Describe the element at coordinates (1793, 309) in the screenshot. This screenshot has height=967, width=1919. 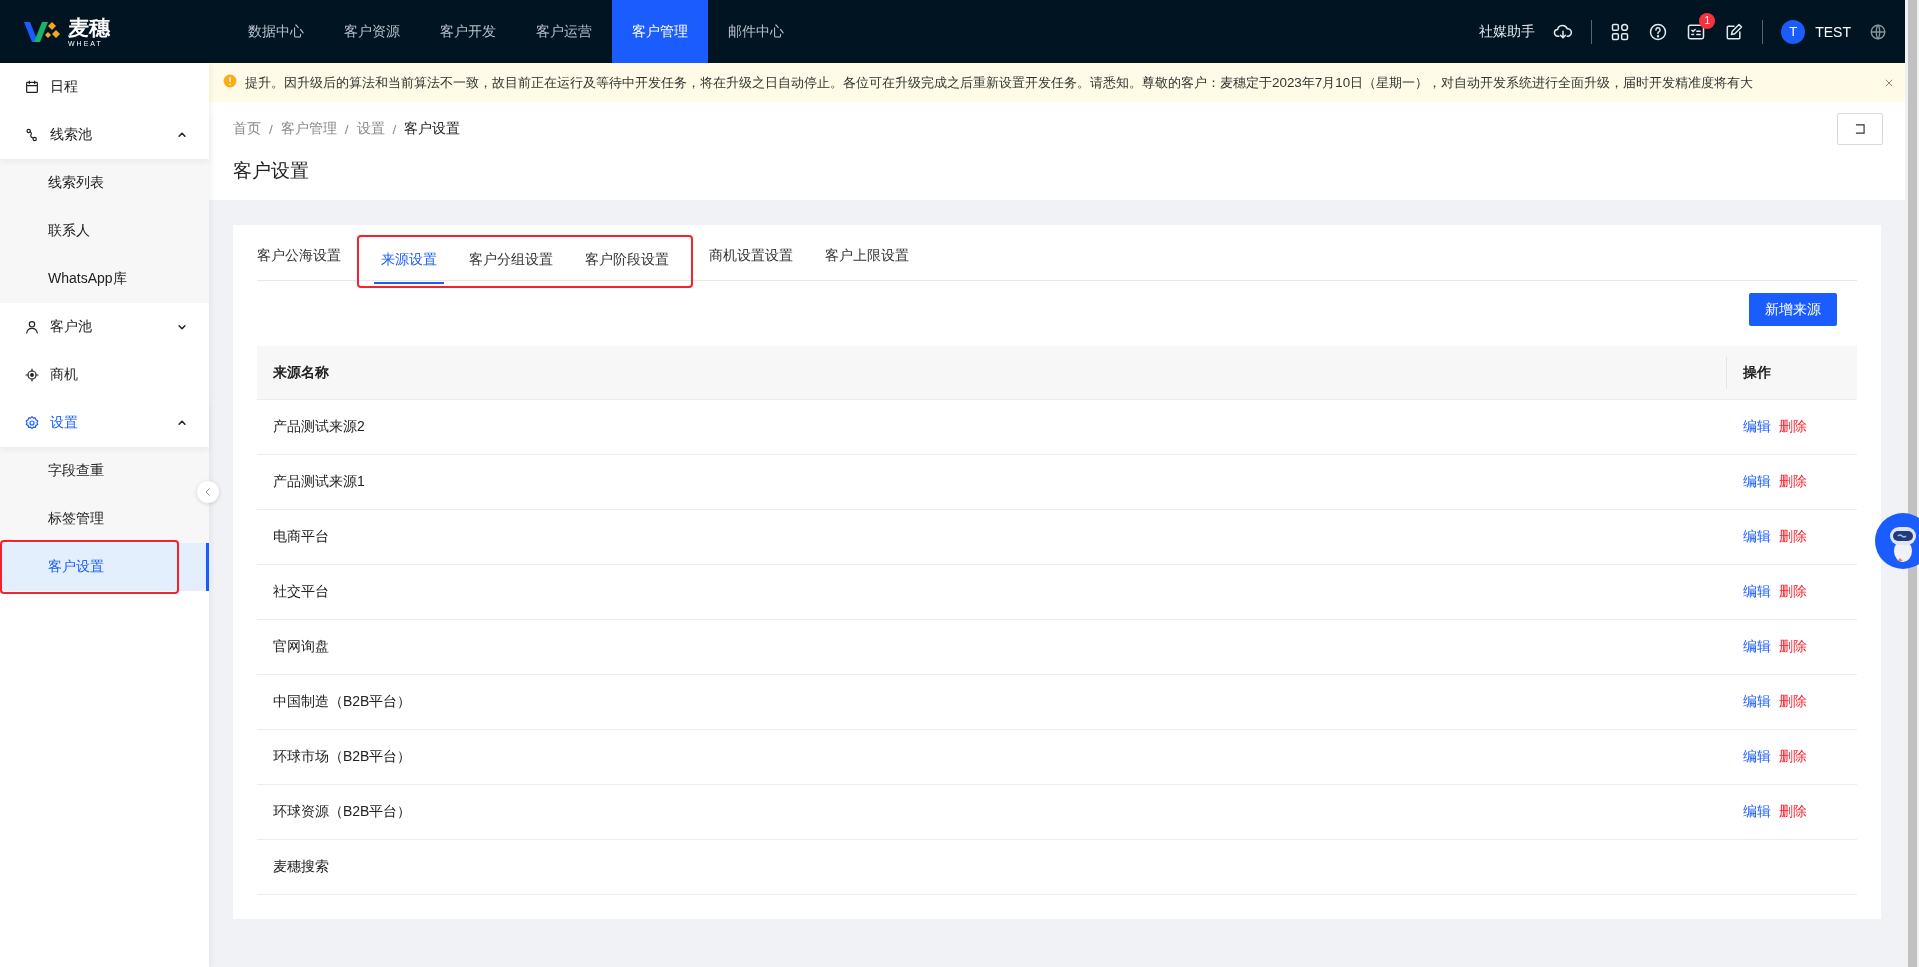
I see `add-source-button: 新增来源` at that location.